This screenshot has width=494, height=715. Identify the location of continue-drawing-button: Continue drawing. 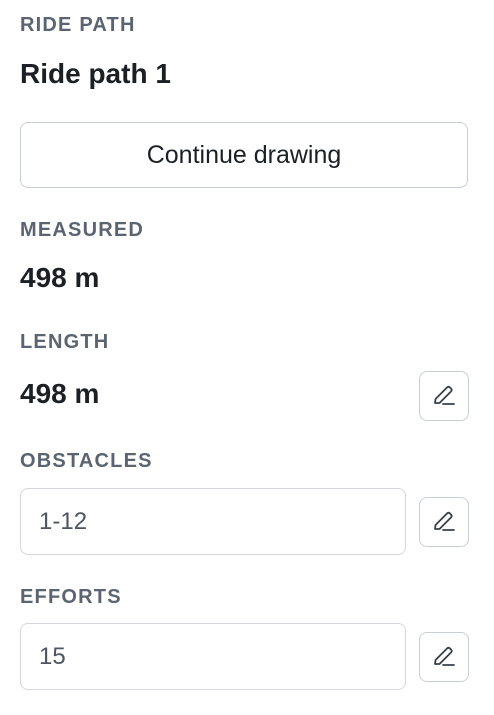
(244, 155).